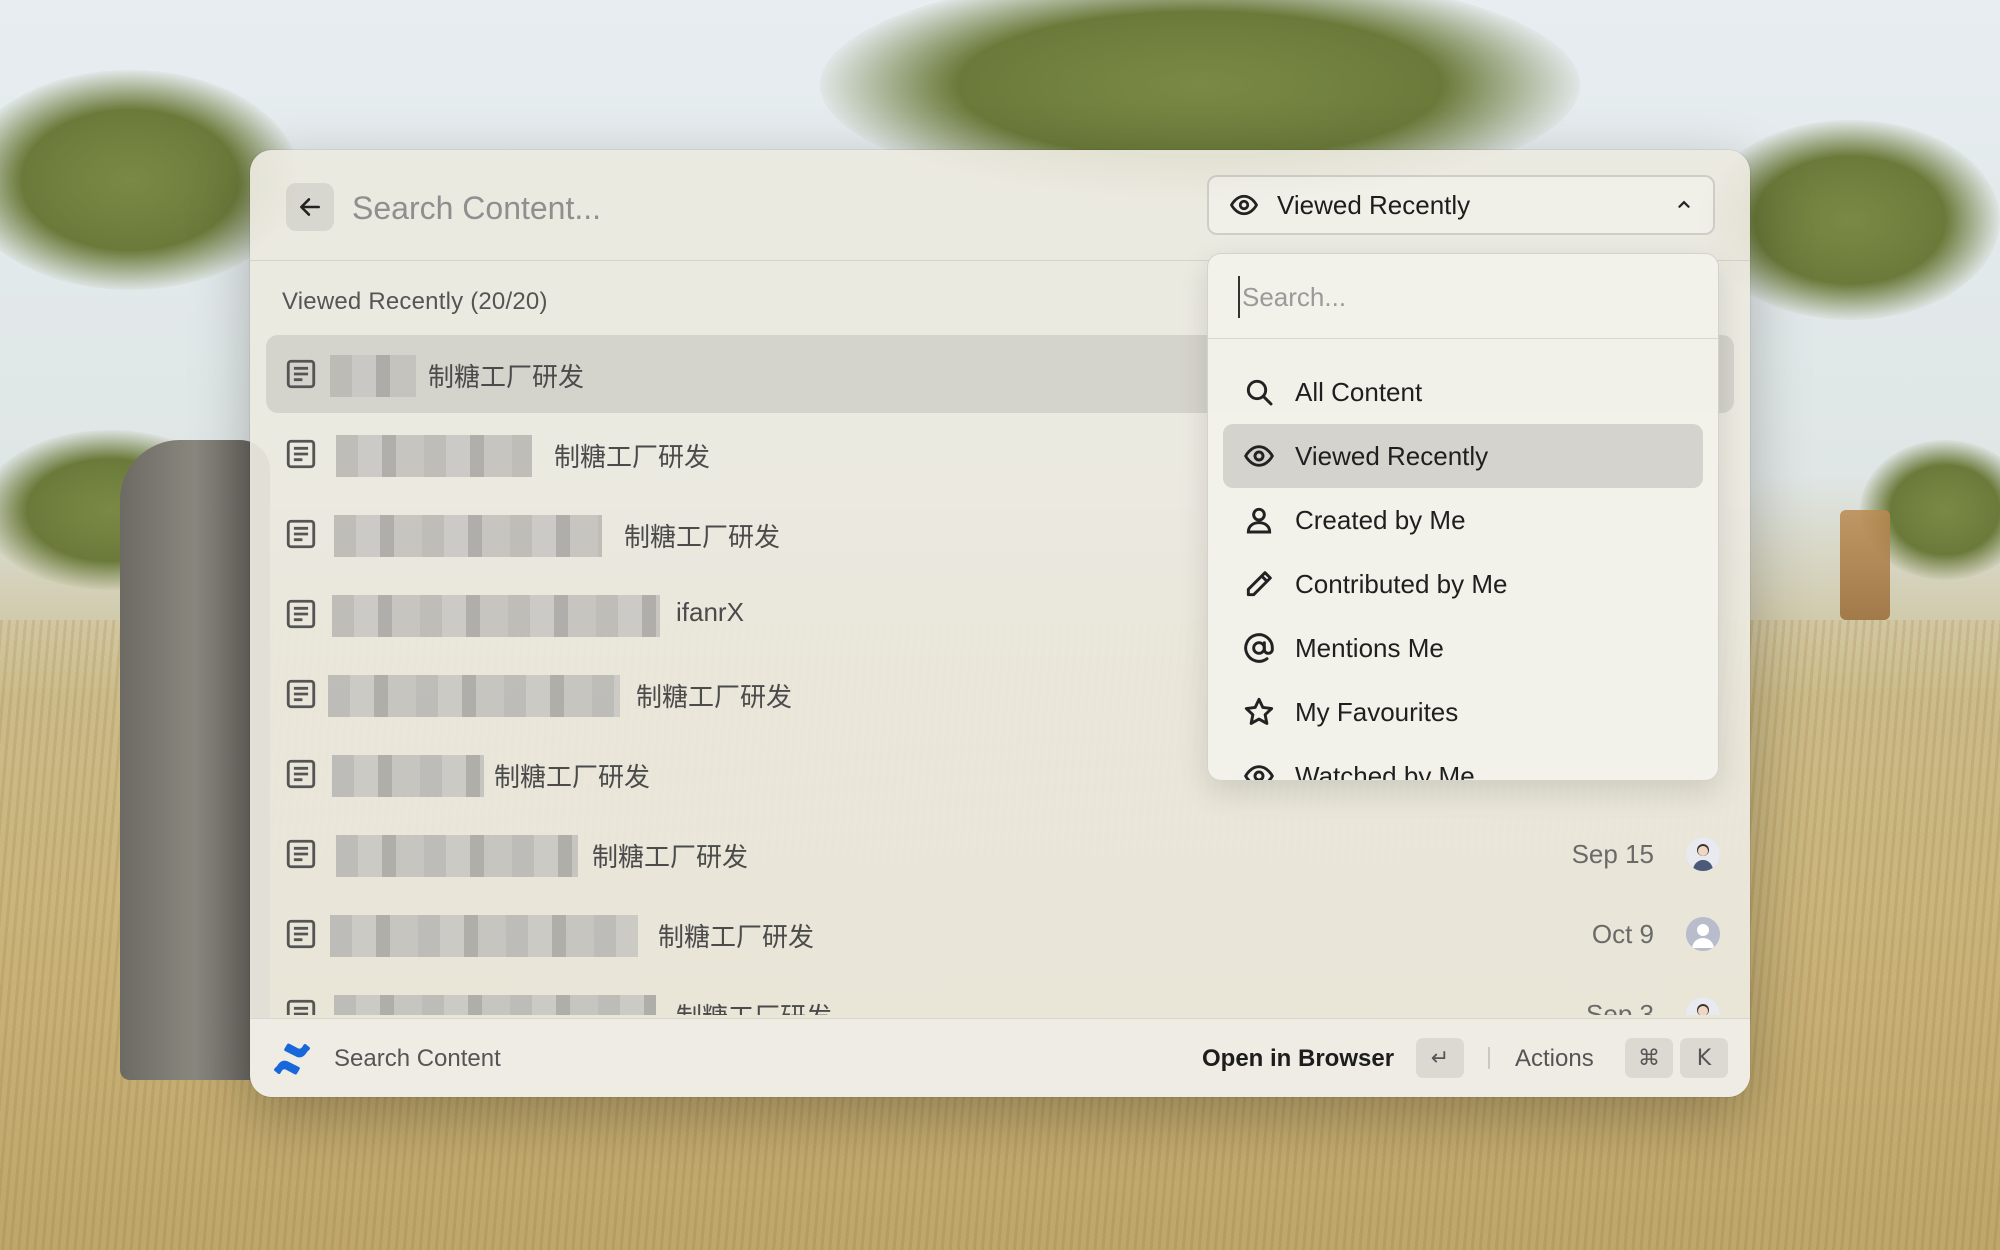  I want to click on menu-item-label: Created by Me, so click(1380, 519).